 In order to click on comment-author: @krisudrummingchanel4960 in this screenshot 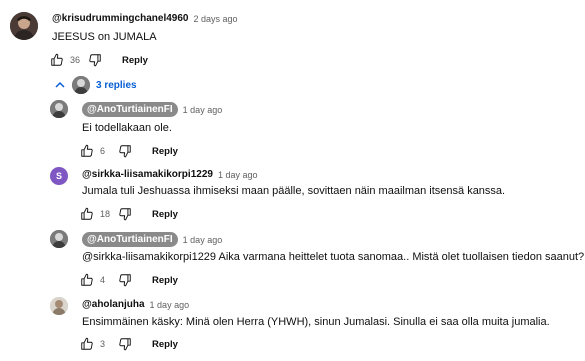, I will do `click(120, 18)`.